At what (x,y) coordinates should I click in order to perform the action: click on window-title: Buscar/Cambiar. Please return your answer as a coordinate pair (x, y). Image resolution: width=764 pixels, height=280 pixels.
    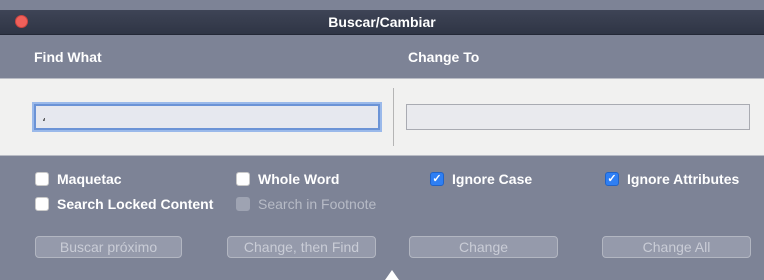
    Looking at the image, I should click on (382, 22).